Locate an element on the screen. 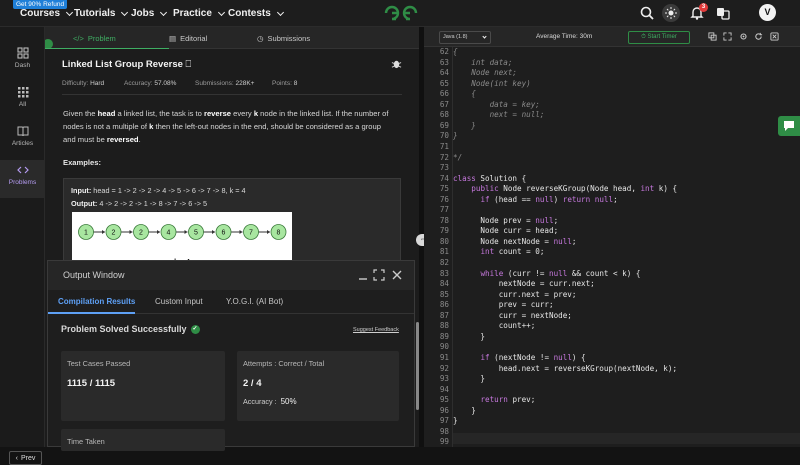 Image resolution: width=800 pixels, height=465 pixels. code-text: } is located at coordinates (469, 379).